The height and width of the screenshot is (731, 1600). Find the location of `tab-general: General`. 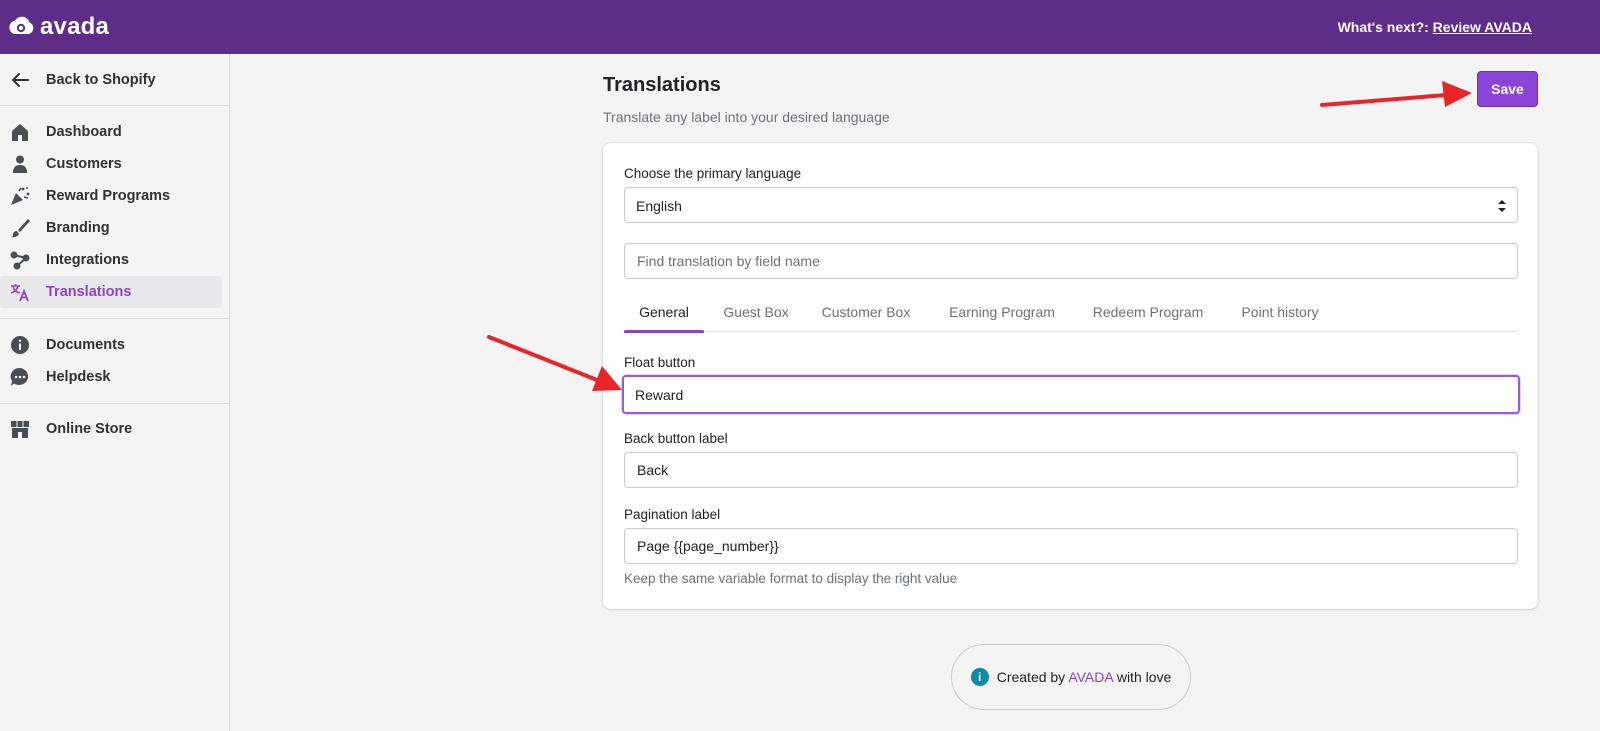

tab-general: General is located at coordinates (664, 312).